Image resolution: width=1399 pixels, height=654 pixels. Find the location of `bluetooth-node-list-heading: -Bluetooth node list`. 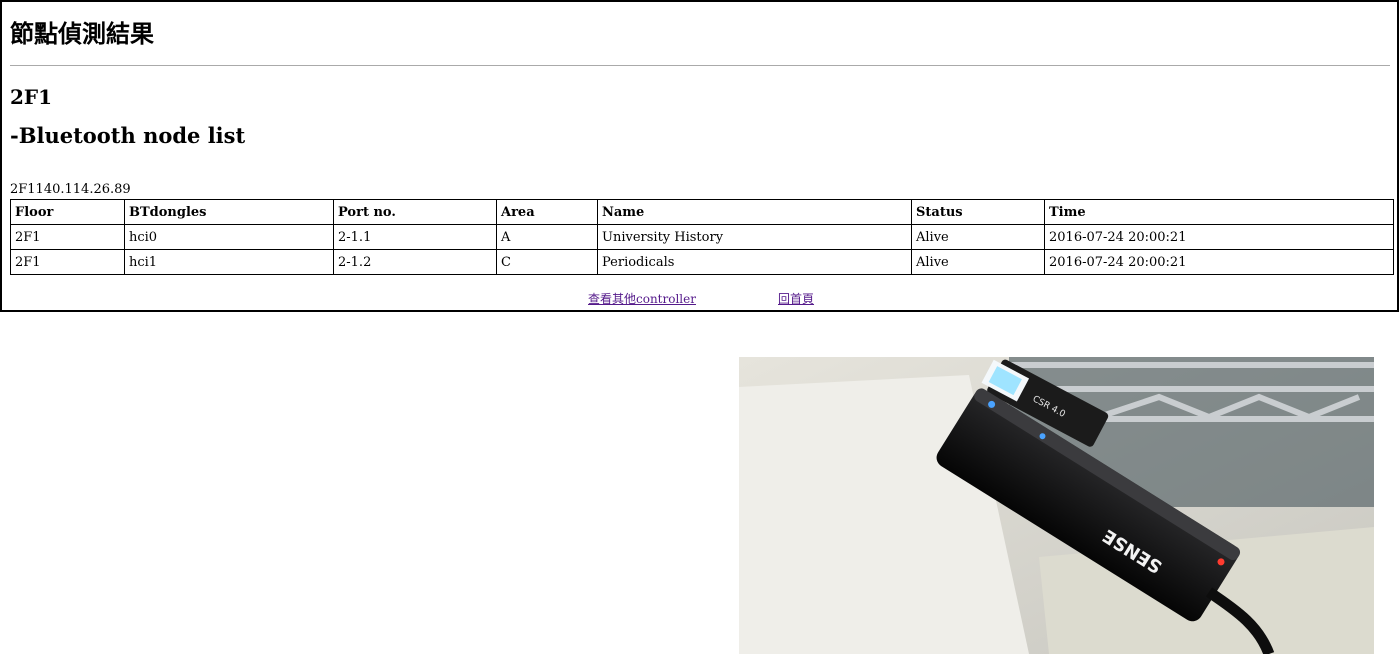

bluetooth-node-list-heading: -Bluetooth node list is located at coordinates (128, 135).